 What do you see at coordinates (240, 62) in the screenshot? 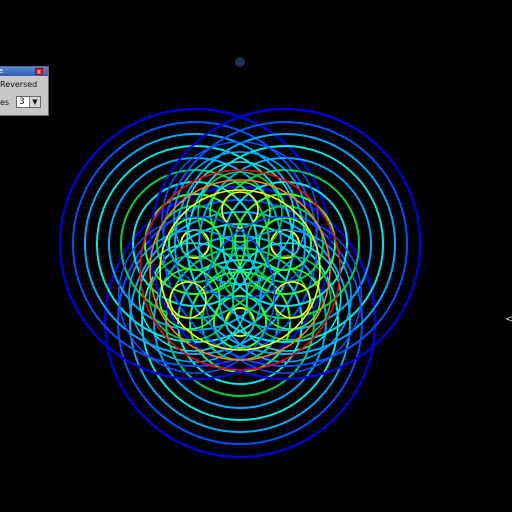
I see `top-marker` at bounding box center [240, 62].